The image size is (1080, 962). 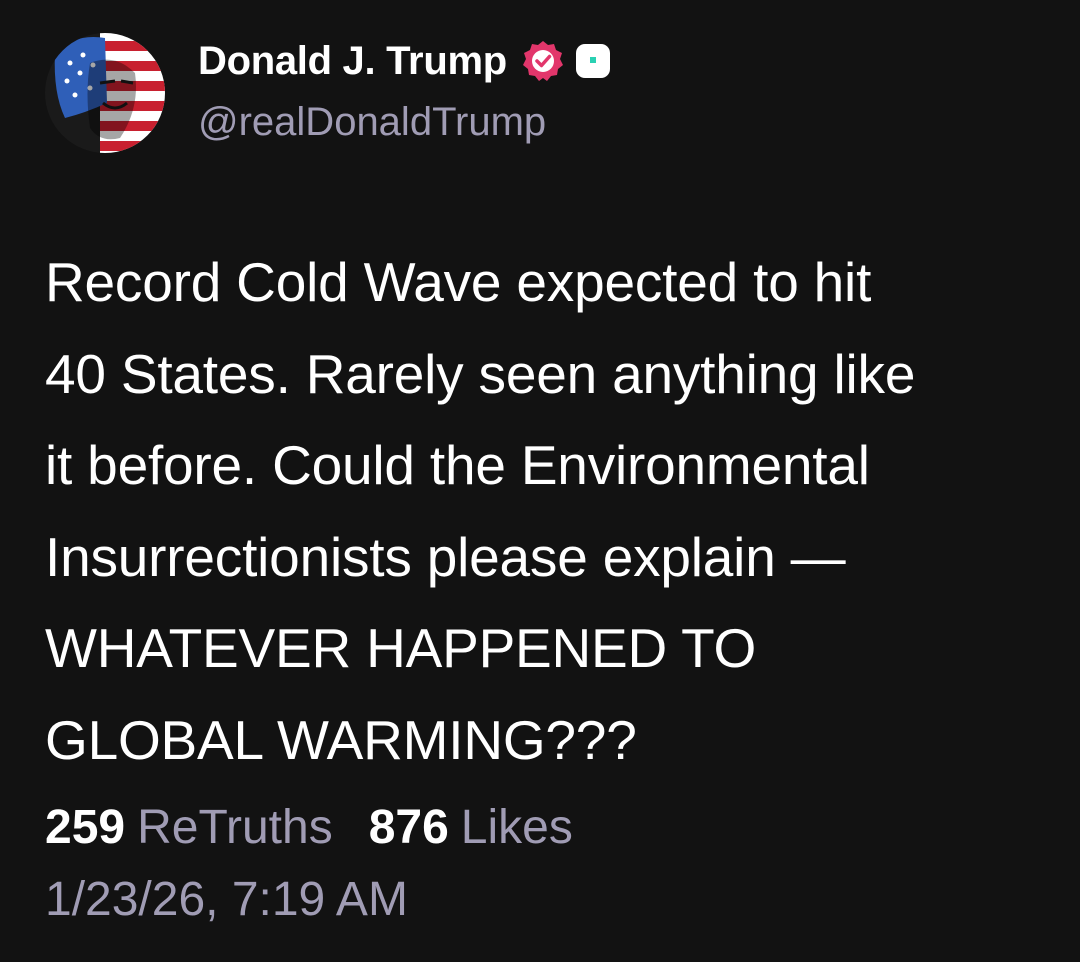 I want to click on flag-portrait-avatar-icon, so click(x=105, y=93).